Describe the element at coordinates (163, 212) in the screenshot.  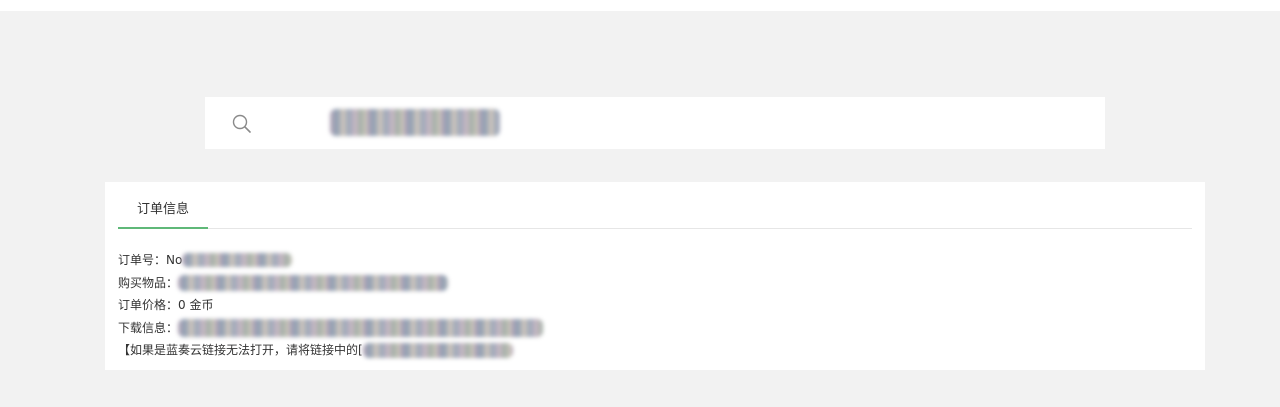
I see `tab-order-info: 订单信息` at that location.